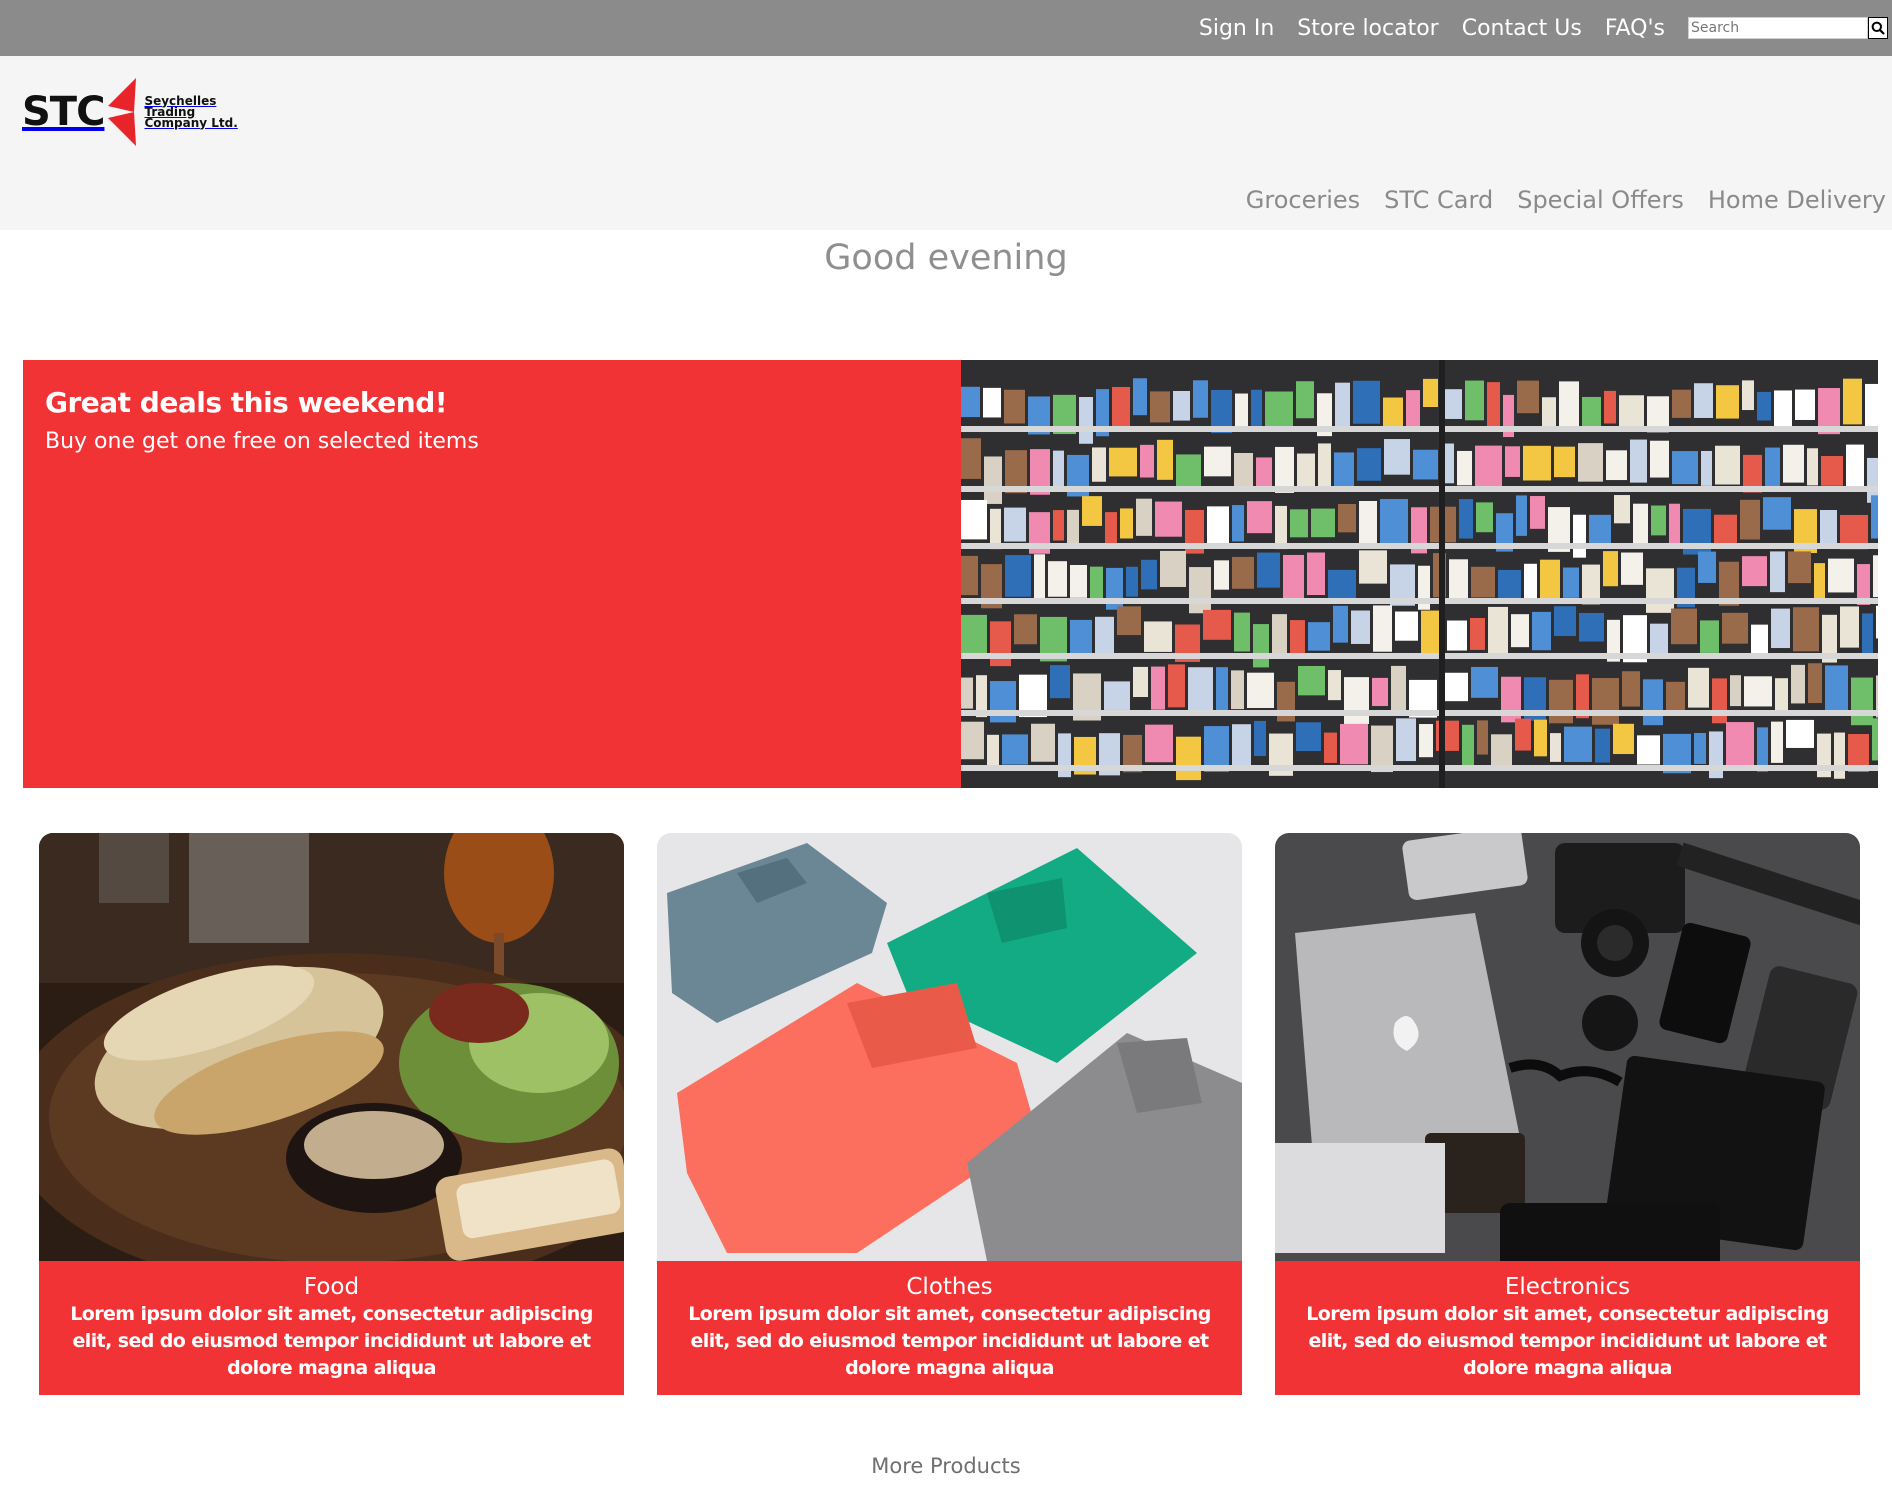 The height and width of the screenshot is (1498, 1892). I want to click on logo-company-name: Seychelles Trading Company Ltd., so click(191, 112).